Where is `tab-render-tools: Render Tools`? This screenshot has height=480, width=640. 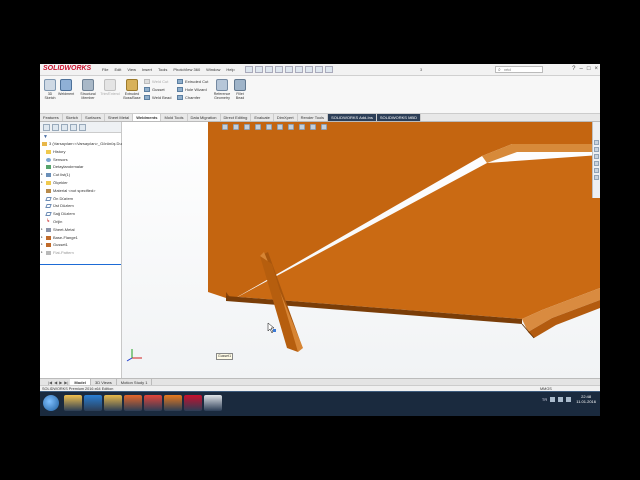 tab-render-tools: Render Tools is located at coordinates (313, 117).